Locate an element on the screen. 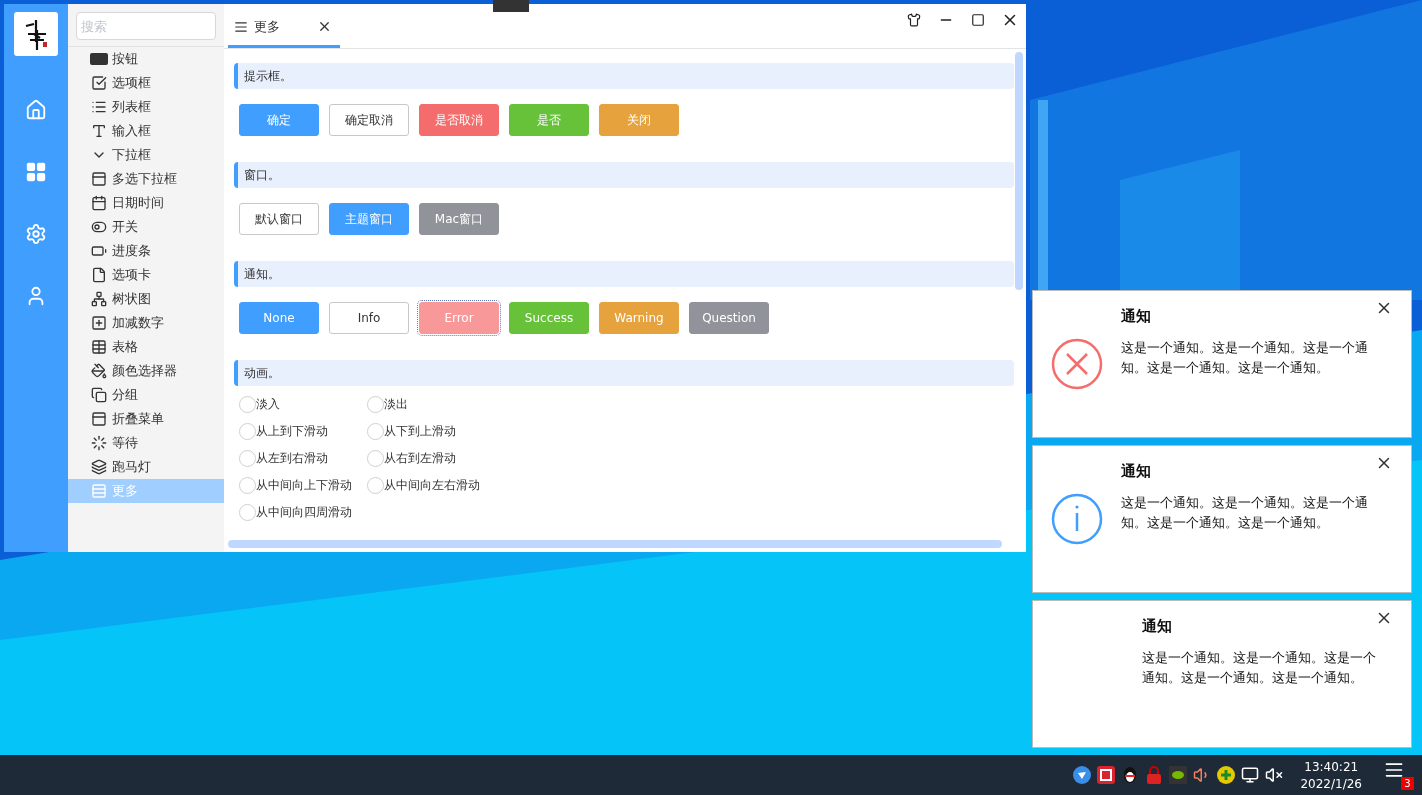 This screenshot has height=795, width=1422. plus-minus-icon is located at coordinates (99, 323).